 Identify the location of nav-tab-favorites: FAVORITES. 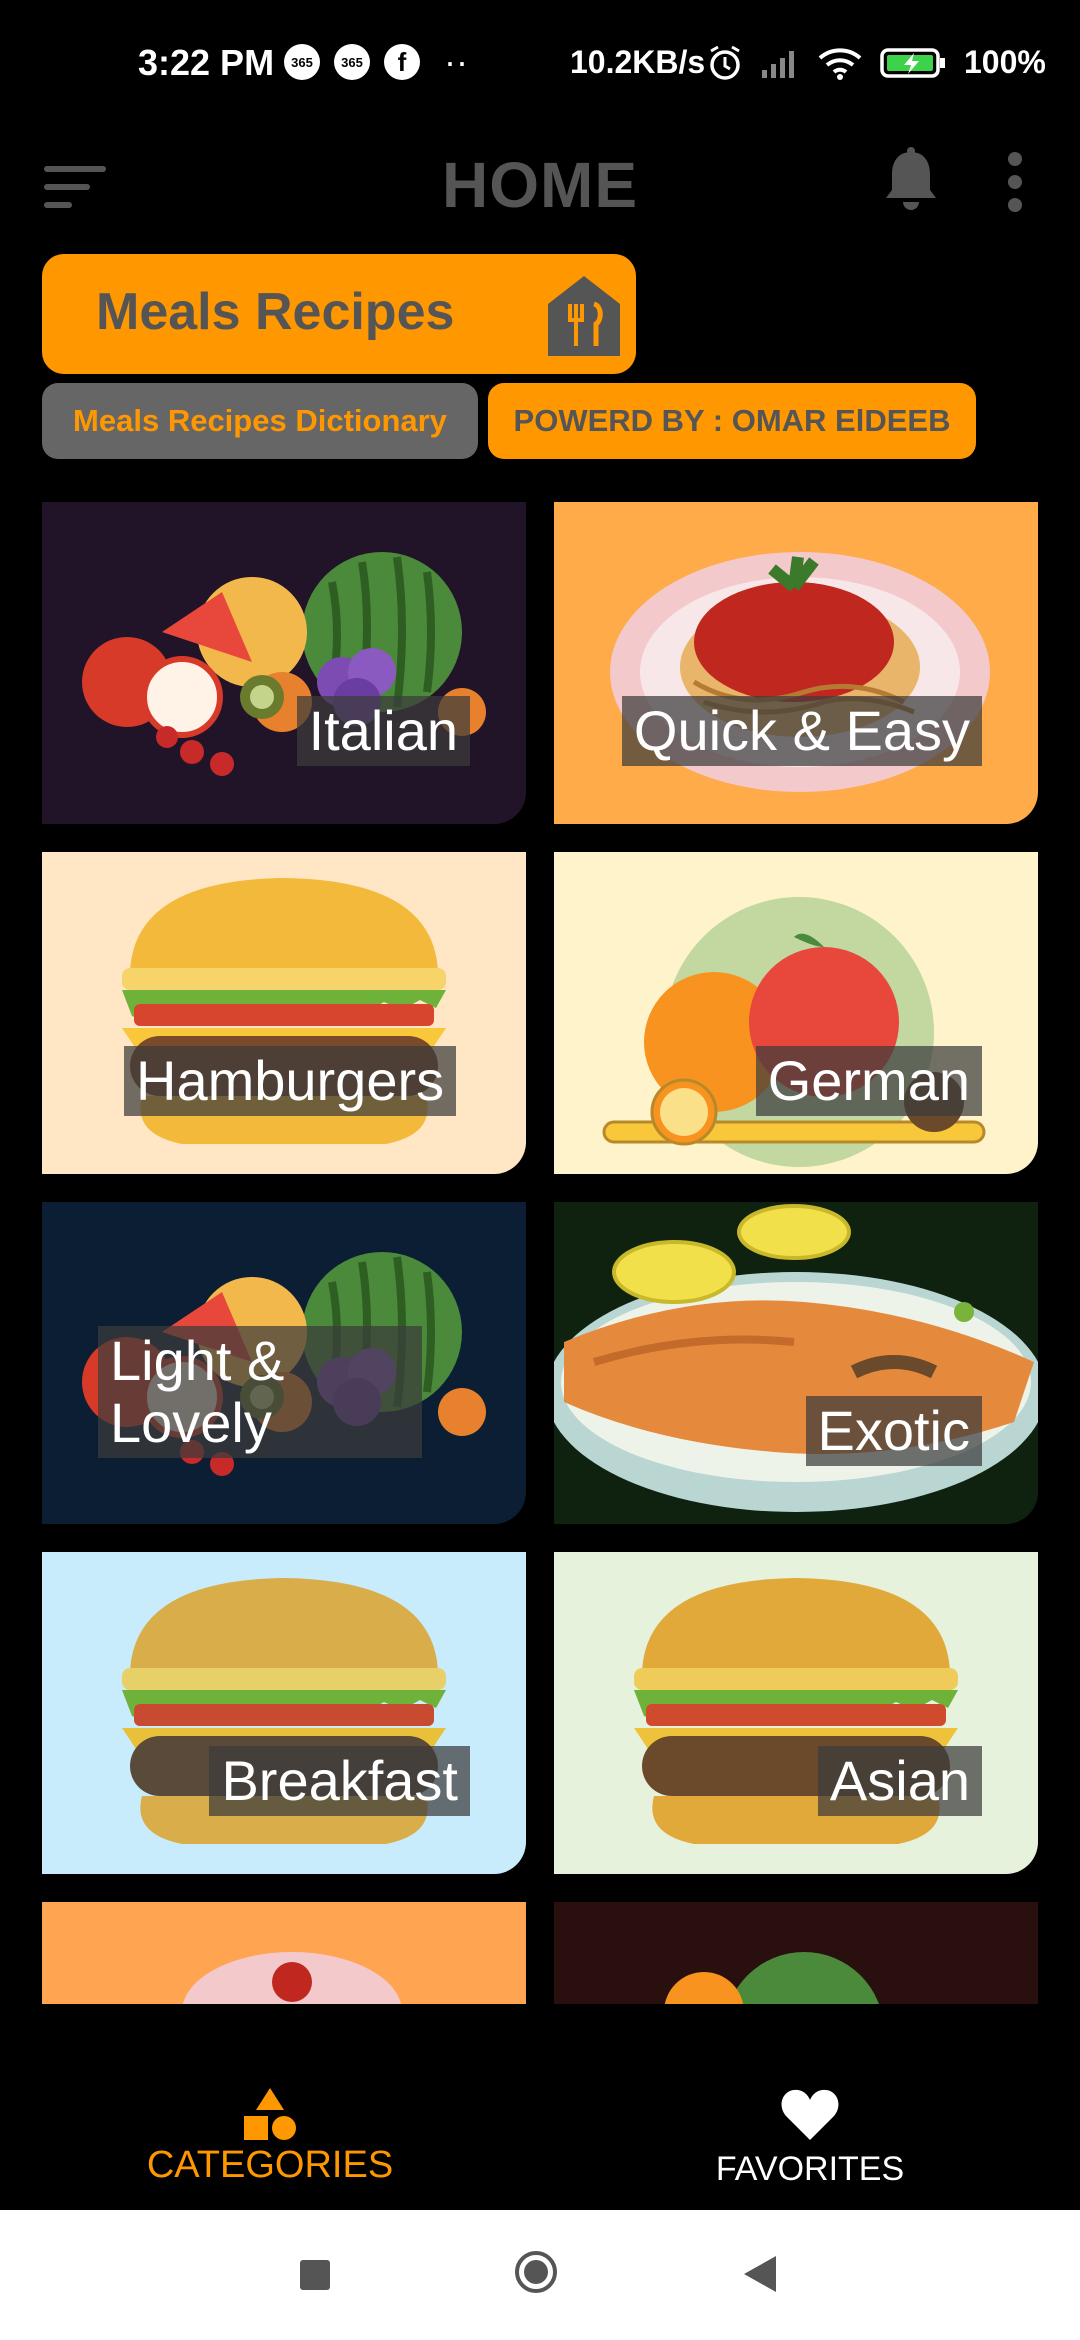
(810, 2107).